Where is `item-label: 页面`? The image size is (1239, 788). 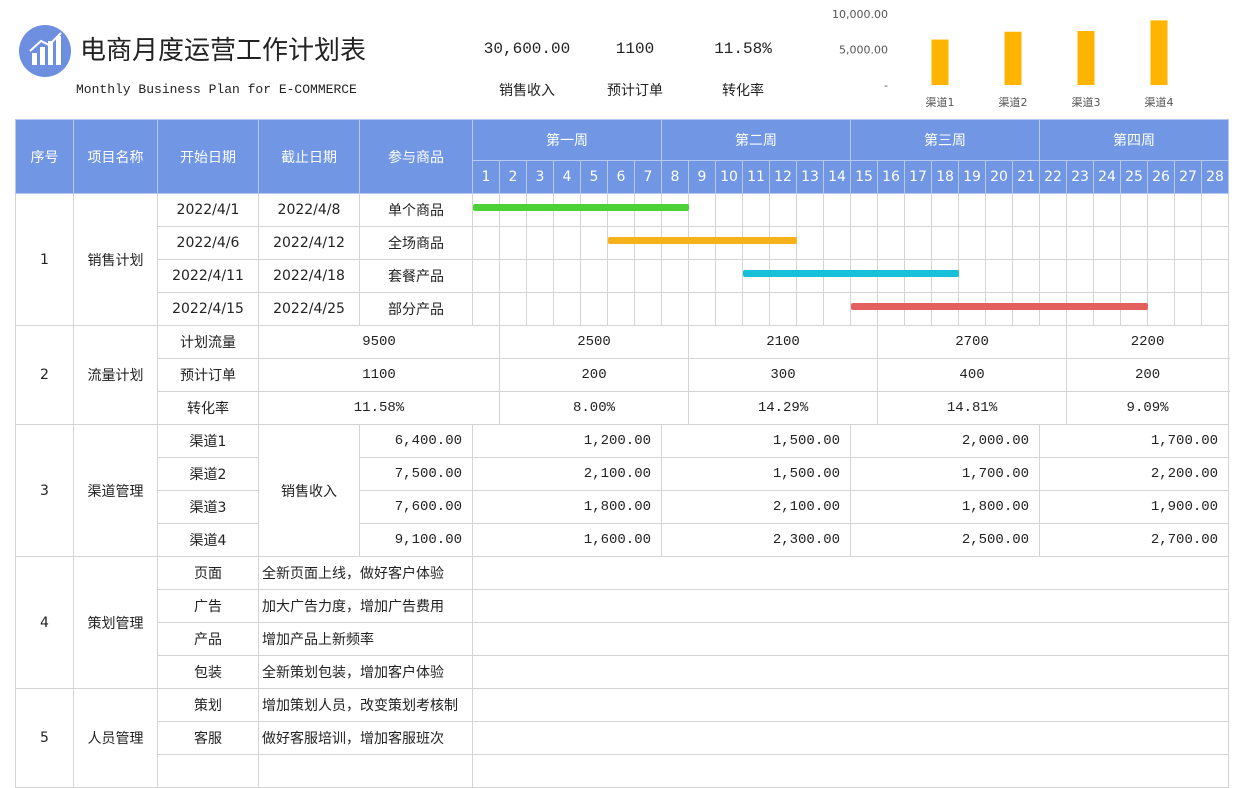 item-label: 页面 is located at coordinates (208, 573).